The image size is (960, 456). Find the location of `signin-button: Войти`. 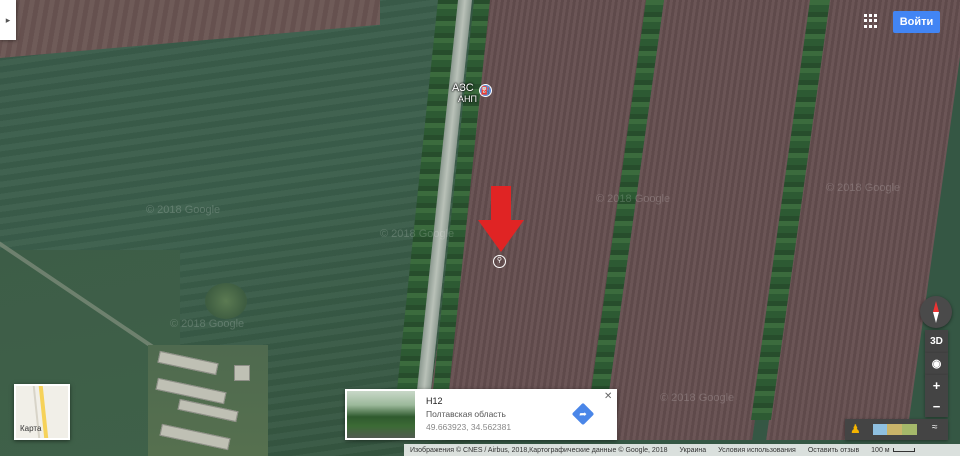

signin-button: Войти is located at coordinates (916, 22).